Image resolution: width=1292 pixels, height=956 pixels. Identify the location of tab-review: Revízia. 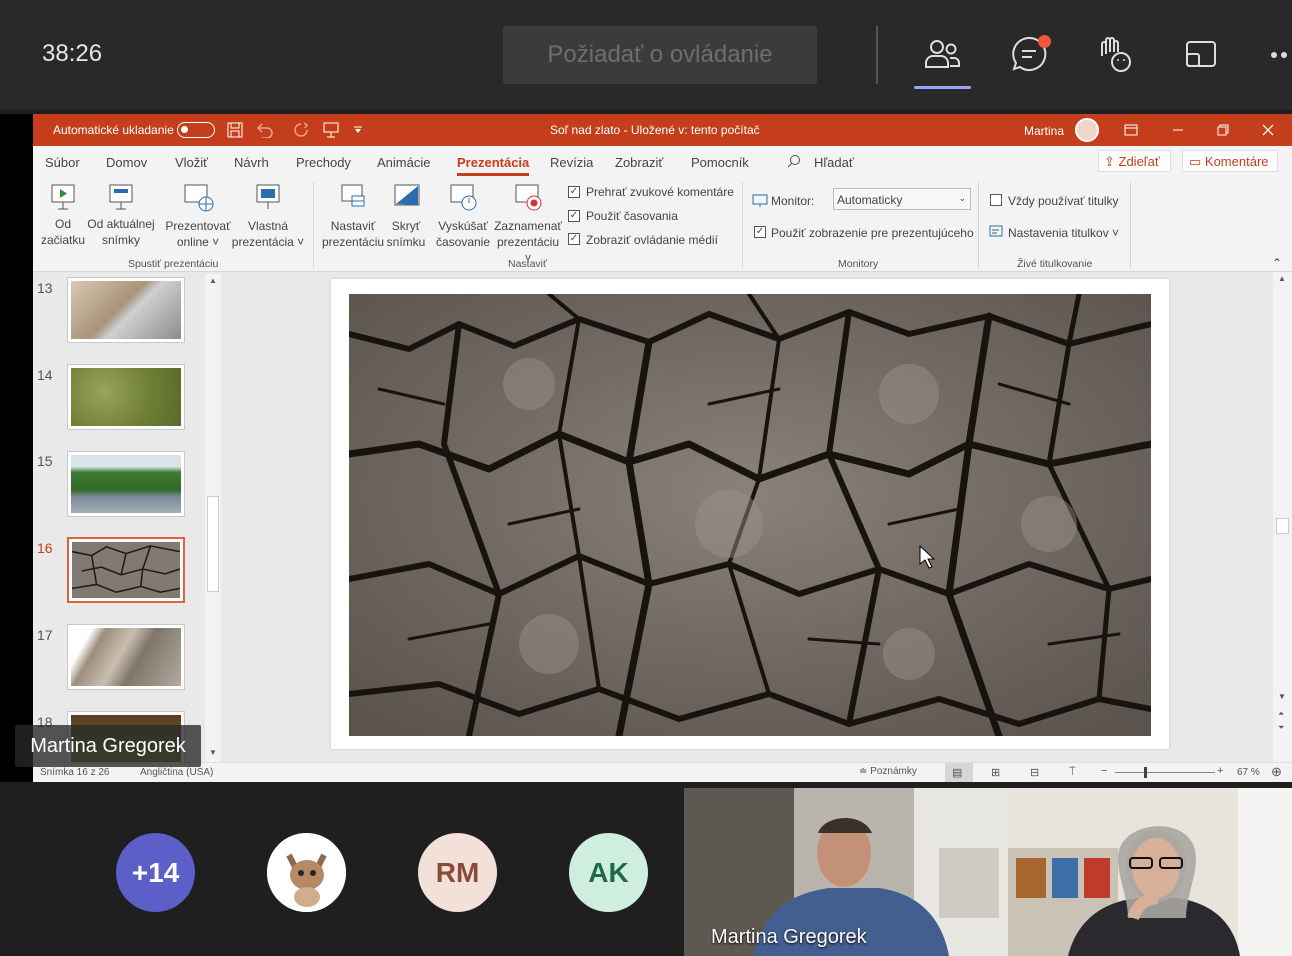
(571, 162).